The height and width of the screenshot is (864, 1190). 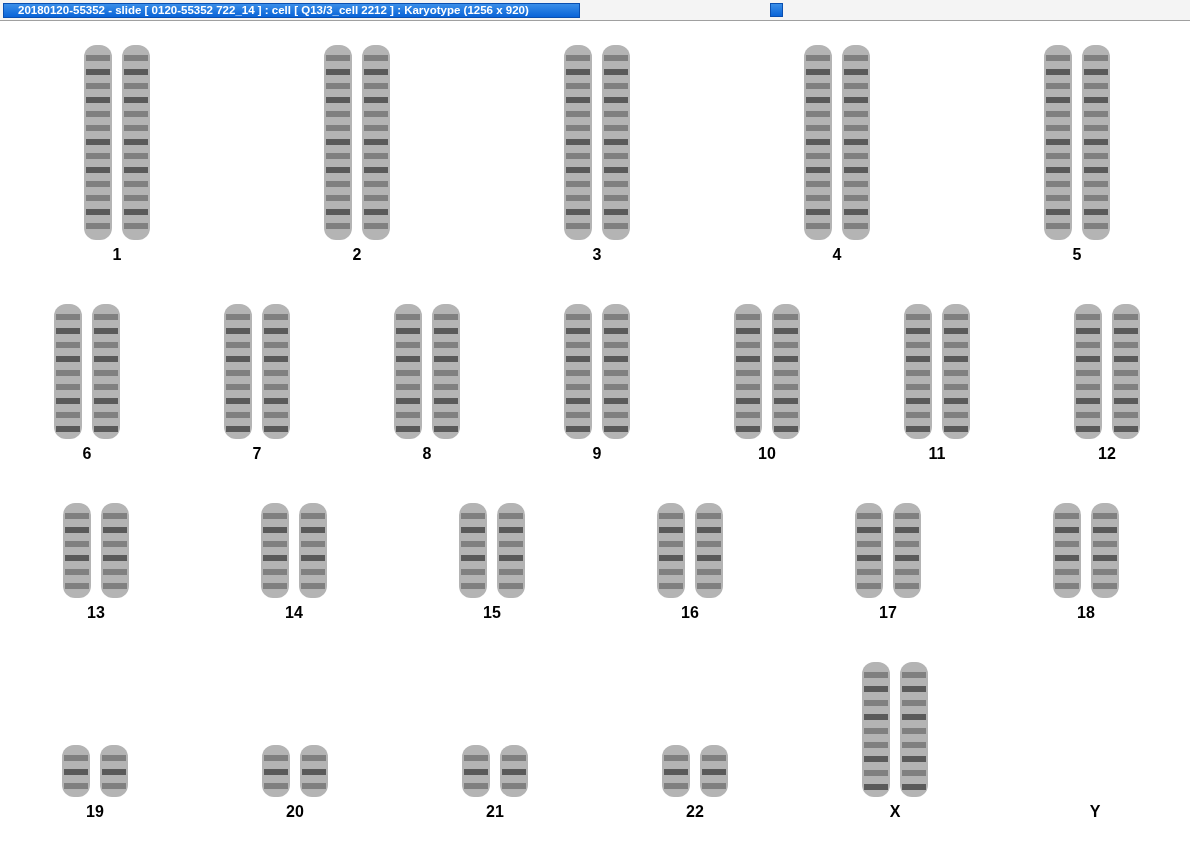 I want to click on window-title: 20180120-55352 - slide [ 0120-55352 722_14 ] : cell [ Q13/3_cell 2212 ] : Karyotype (1256 x 920), so click(x=291, y=10).